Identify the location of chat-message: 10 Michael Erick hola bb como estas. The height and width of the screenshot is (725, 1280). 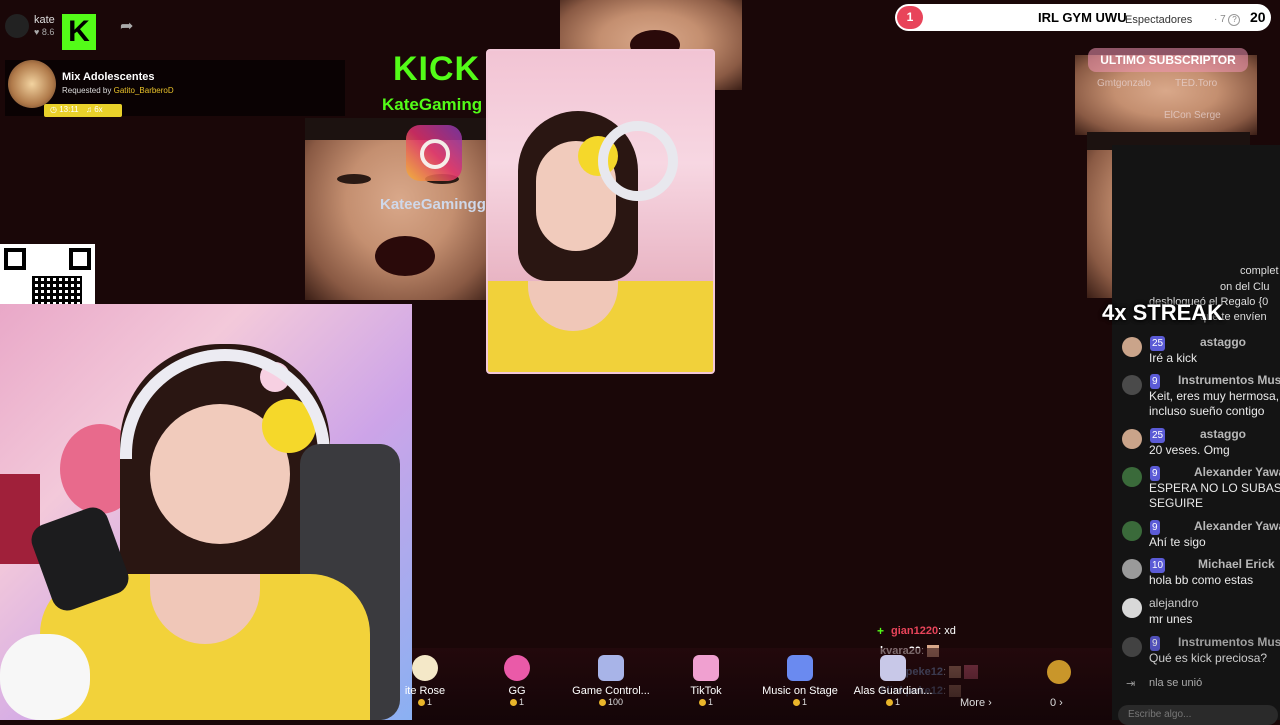
(1200, 572).